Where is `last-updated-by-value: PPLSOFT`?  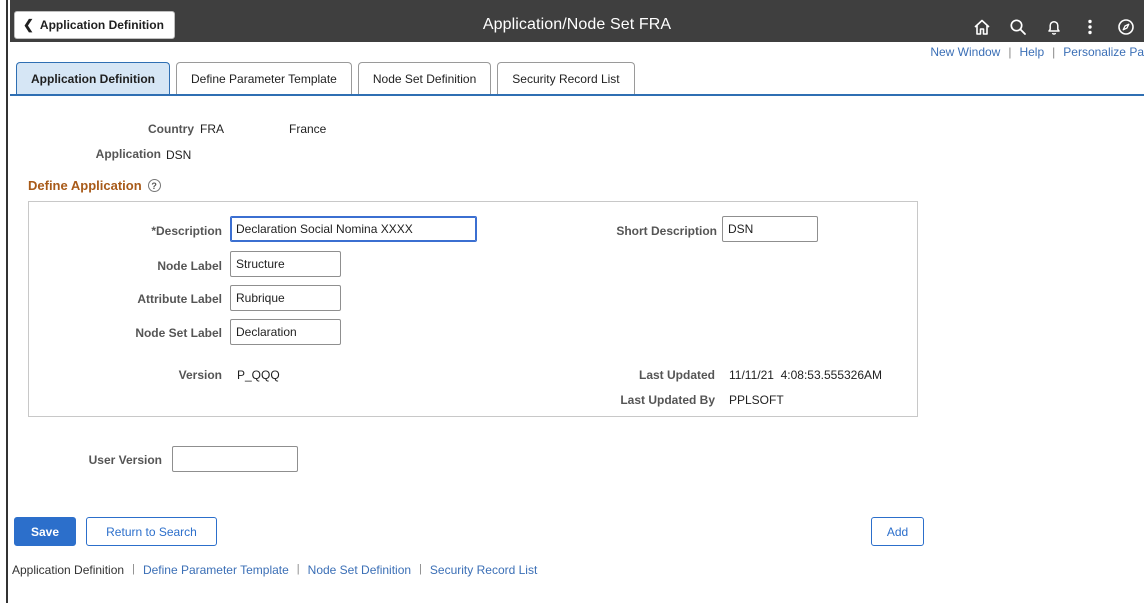 last-updated-by-value: PPLSOFT is located at coordinates (756, 400).